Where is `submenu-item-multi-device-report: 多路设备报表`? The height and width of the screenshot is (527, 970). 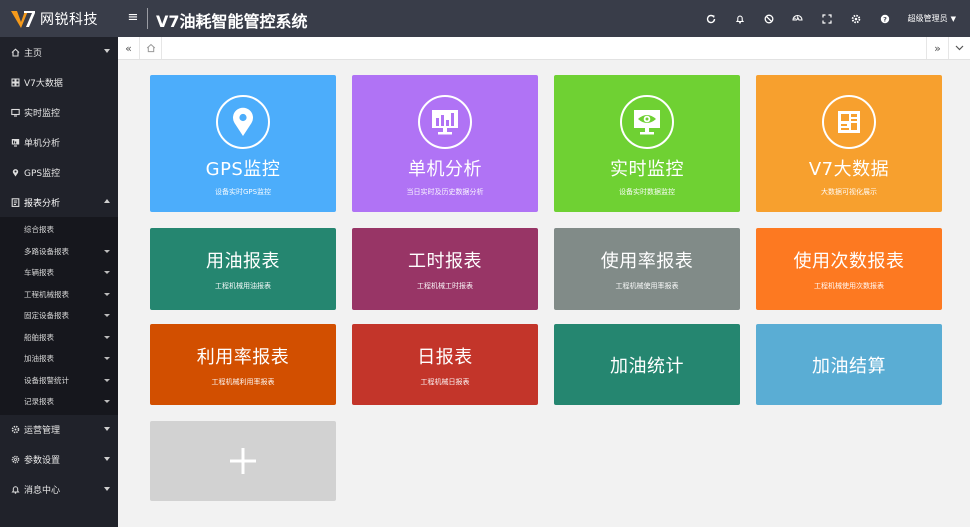
submenu-item-multi-device-report: 多路设备报表 is located at coordinates (59, 252).